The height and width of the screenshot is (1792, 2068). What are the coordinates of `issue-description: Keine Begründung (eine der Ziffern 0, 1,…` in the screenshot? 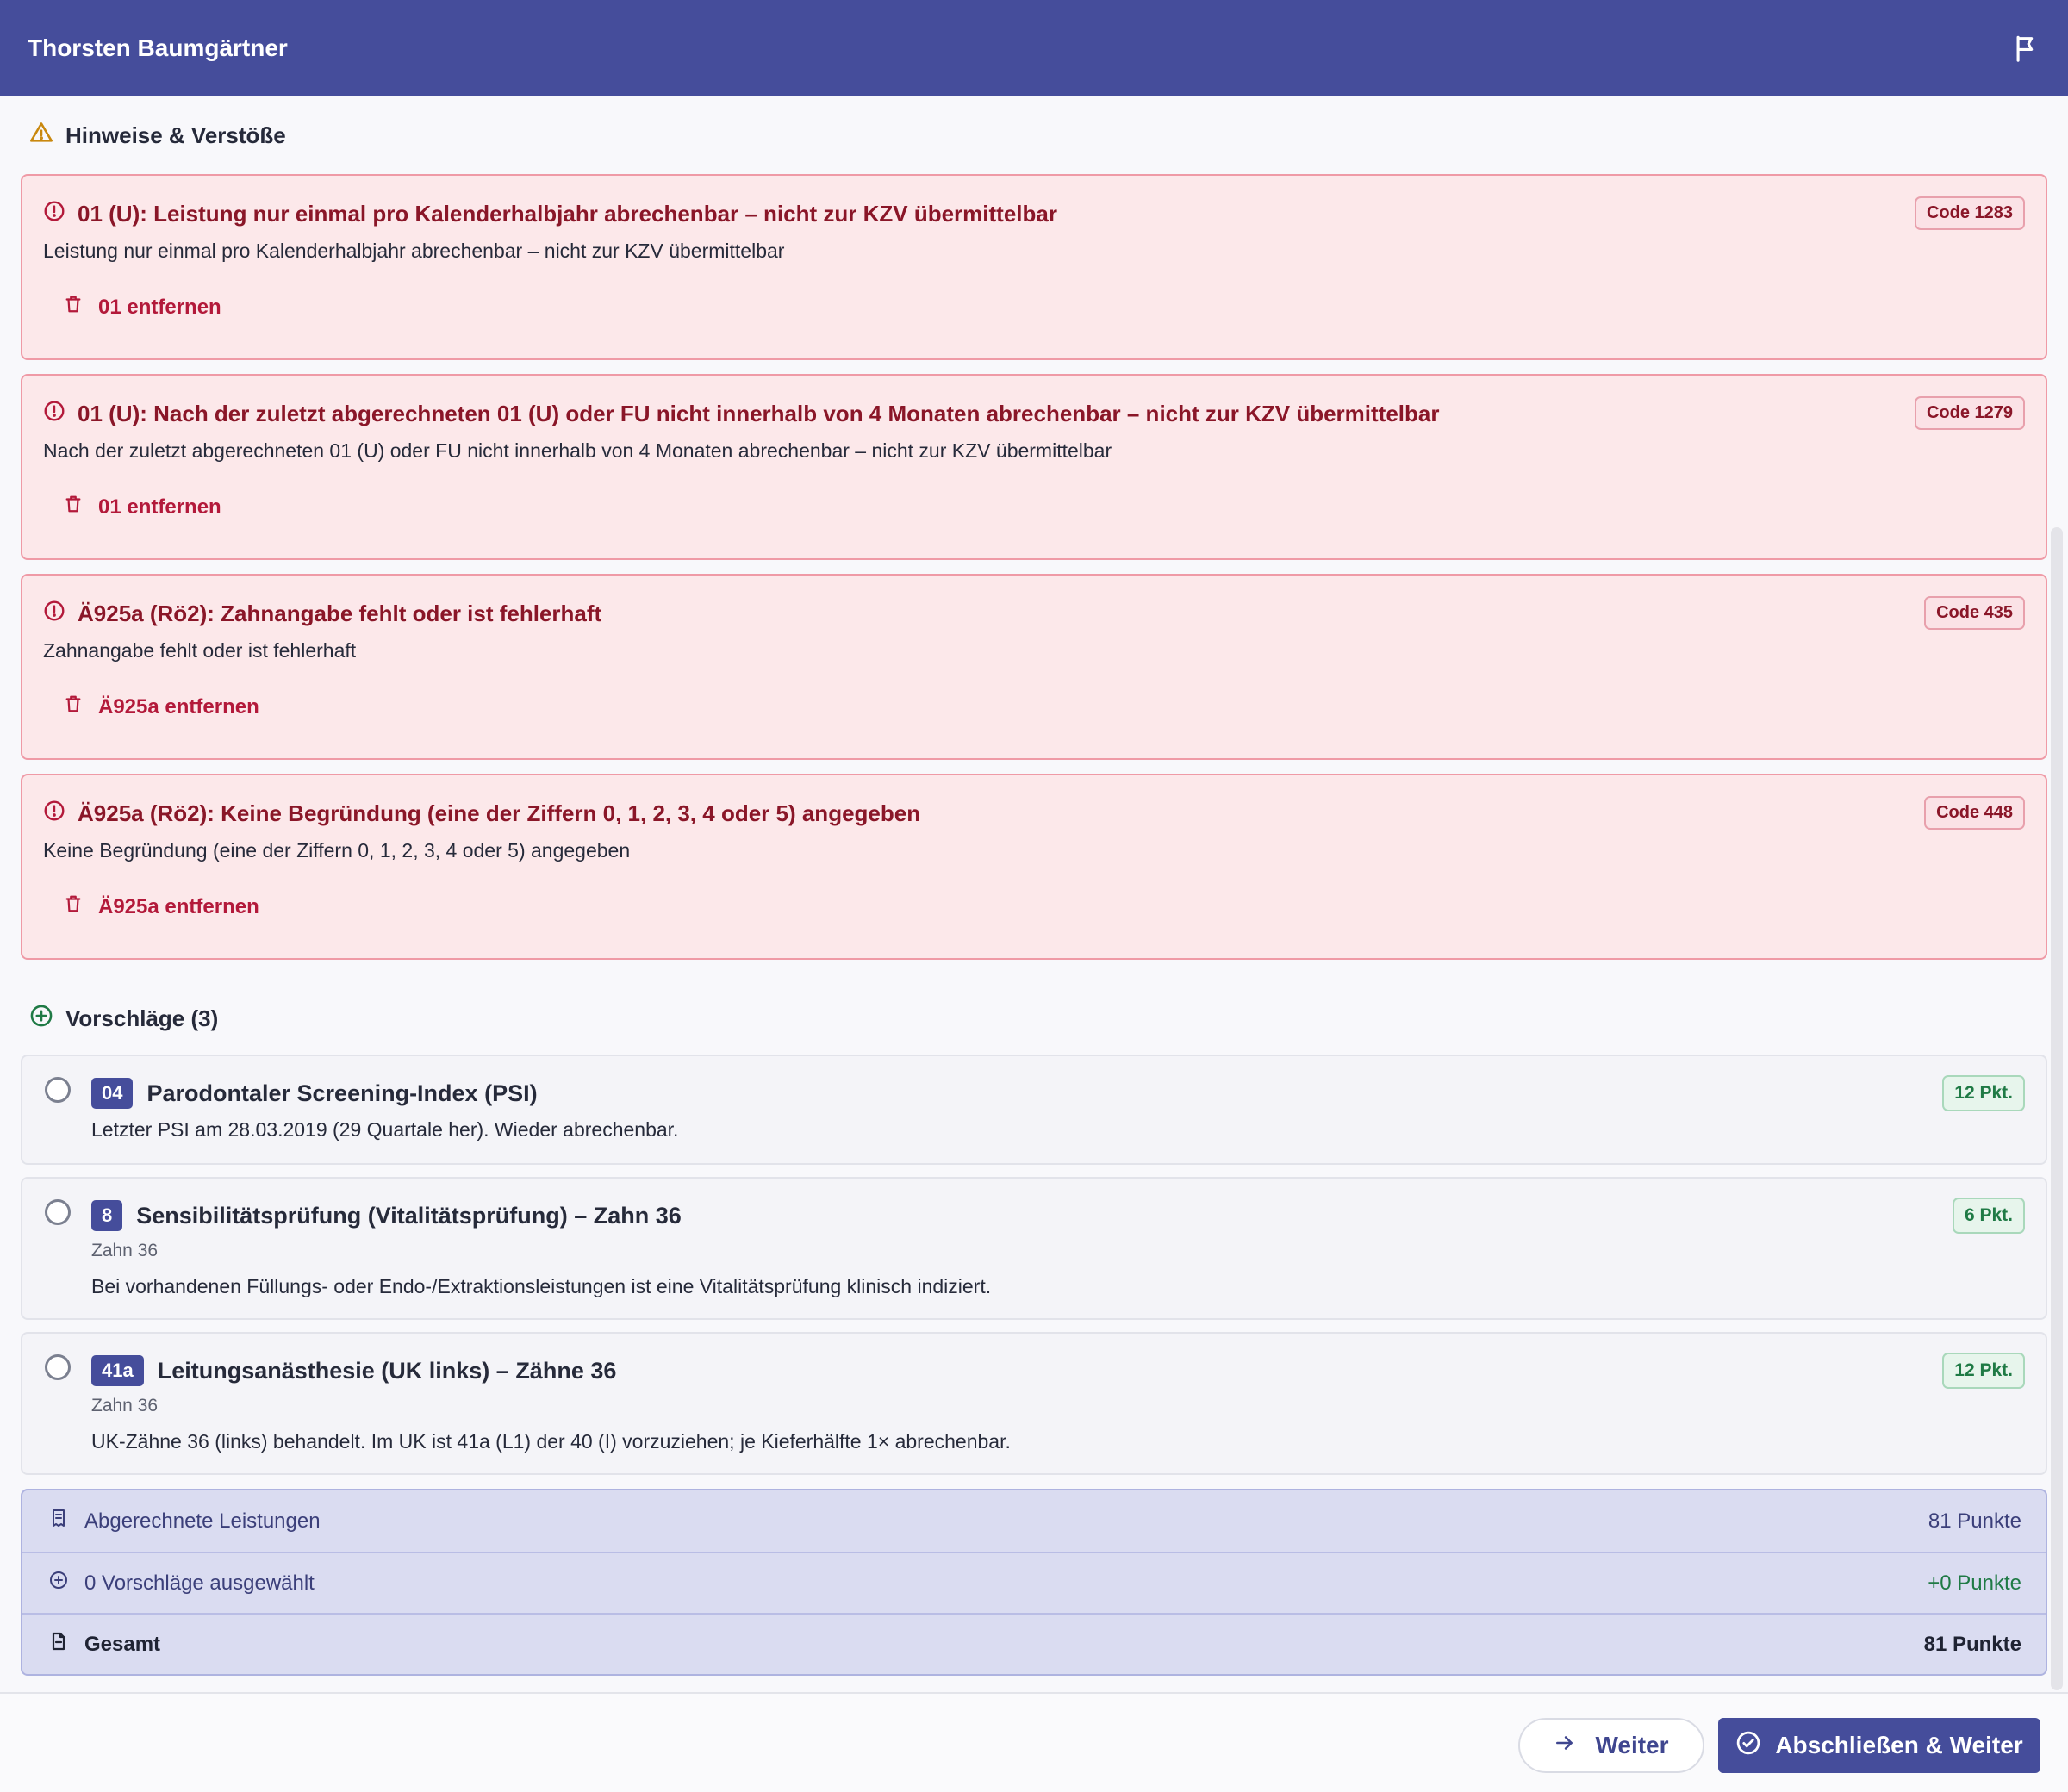 It's located at (337, 851).